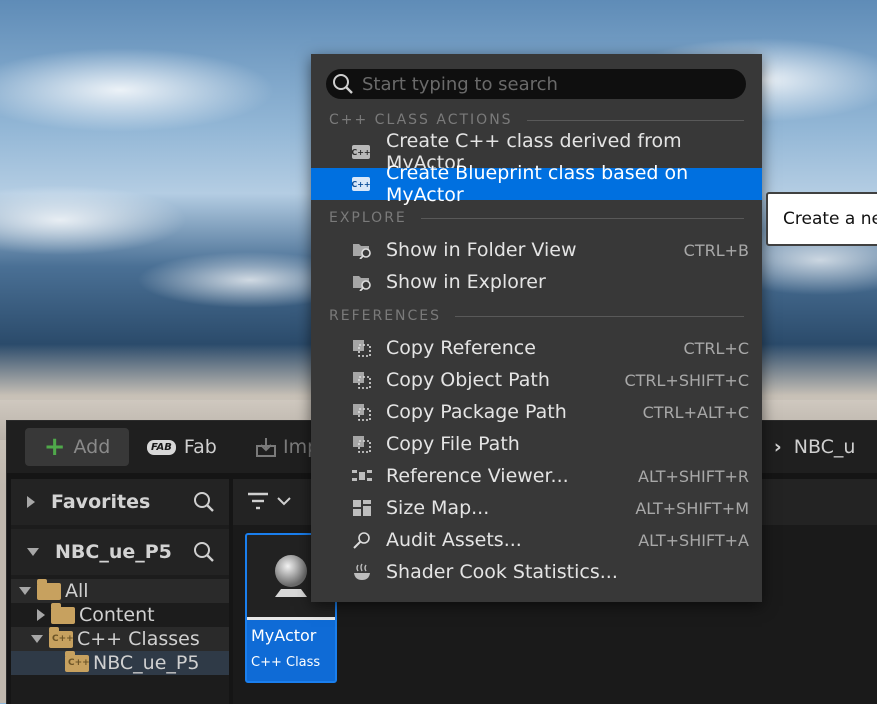 This screenshot has height=704, width=877. I want to click on breadcrumb-item-project: NBC_u, so click(825, 447).